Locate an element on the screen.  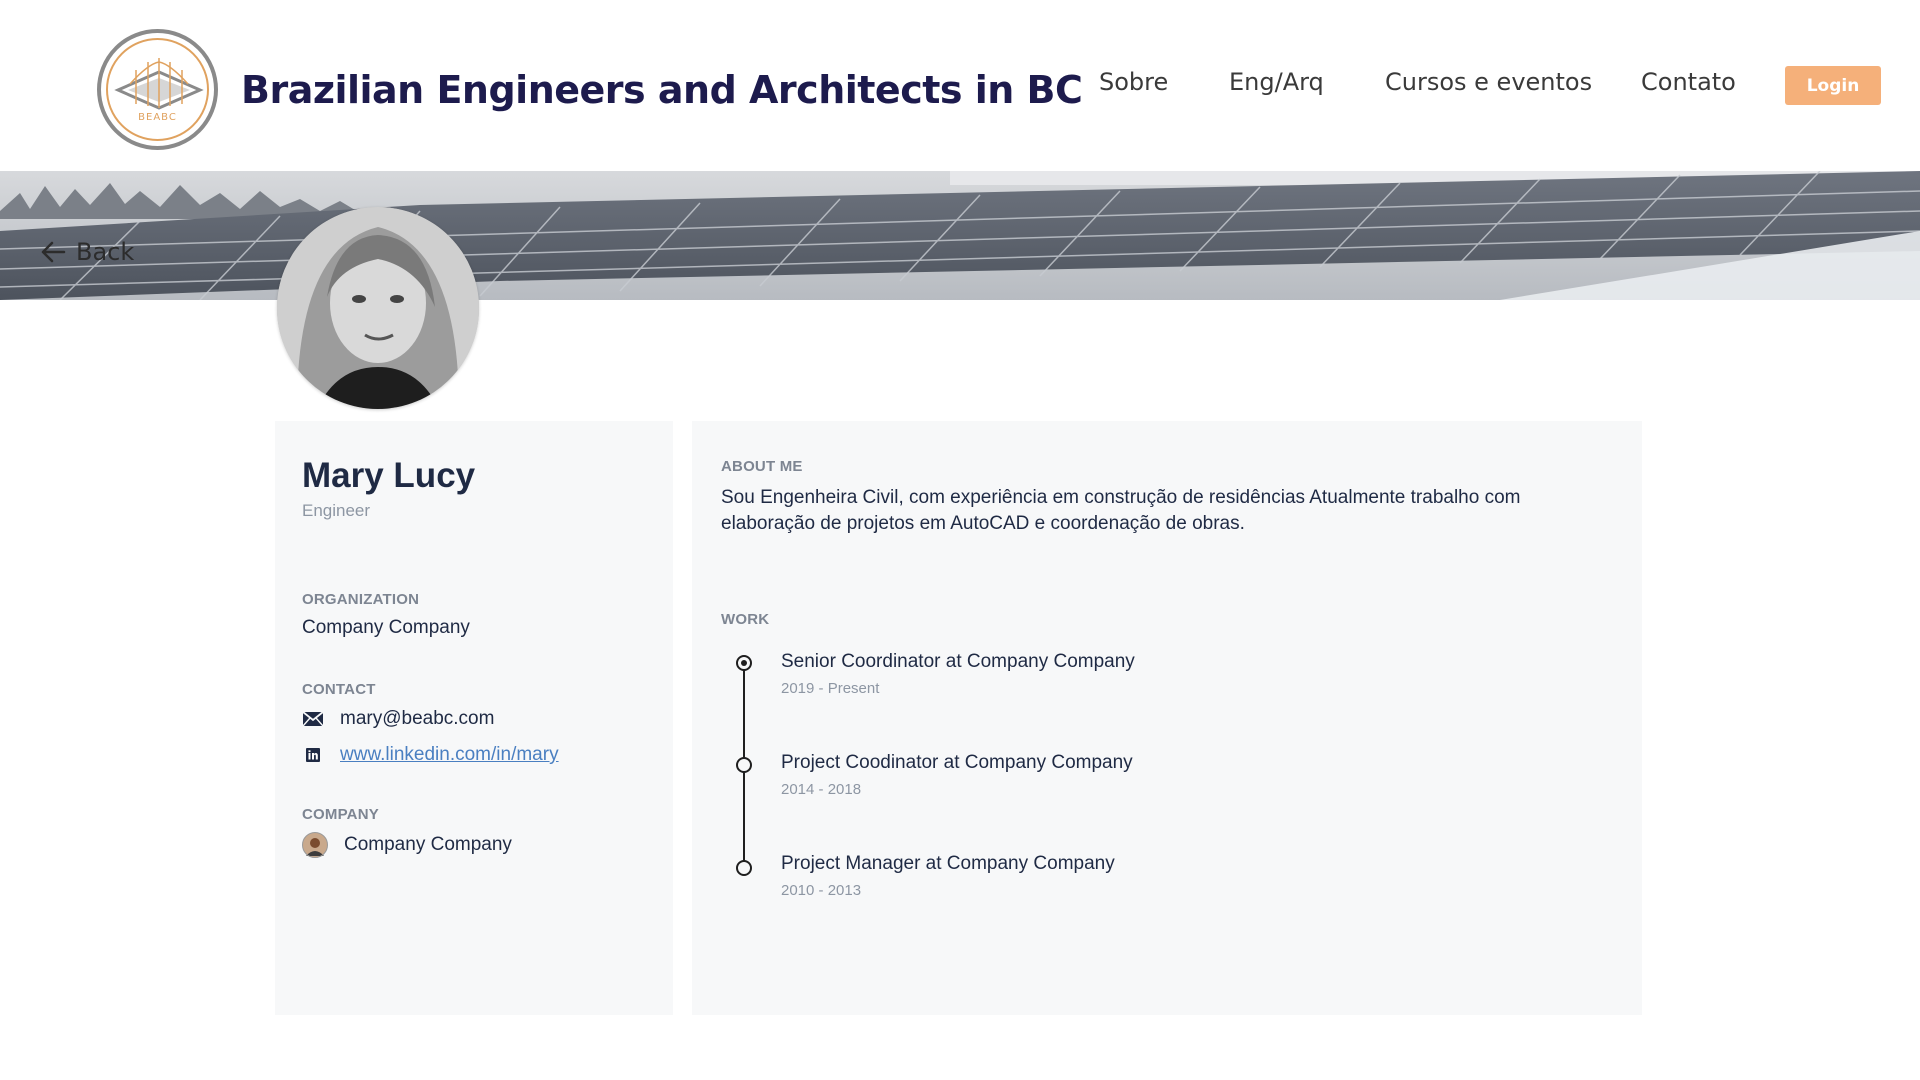
logo-graphic-icon is located at coordinates (159, 84).